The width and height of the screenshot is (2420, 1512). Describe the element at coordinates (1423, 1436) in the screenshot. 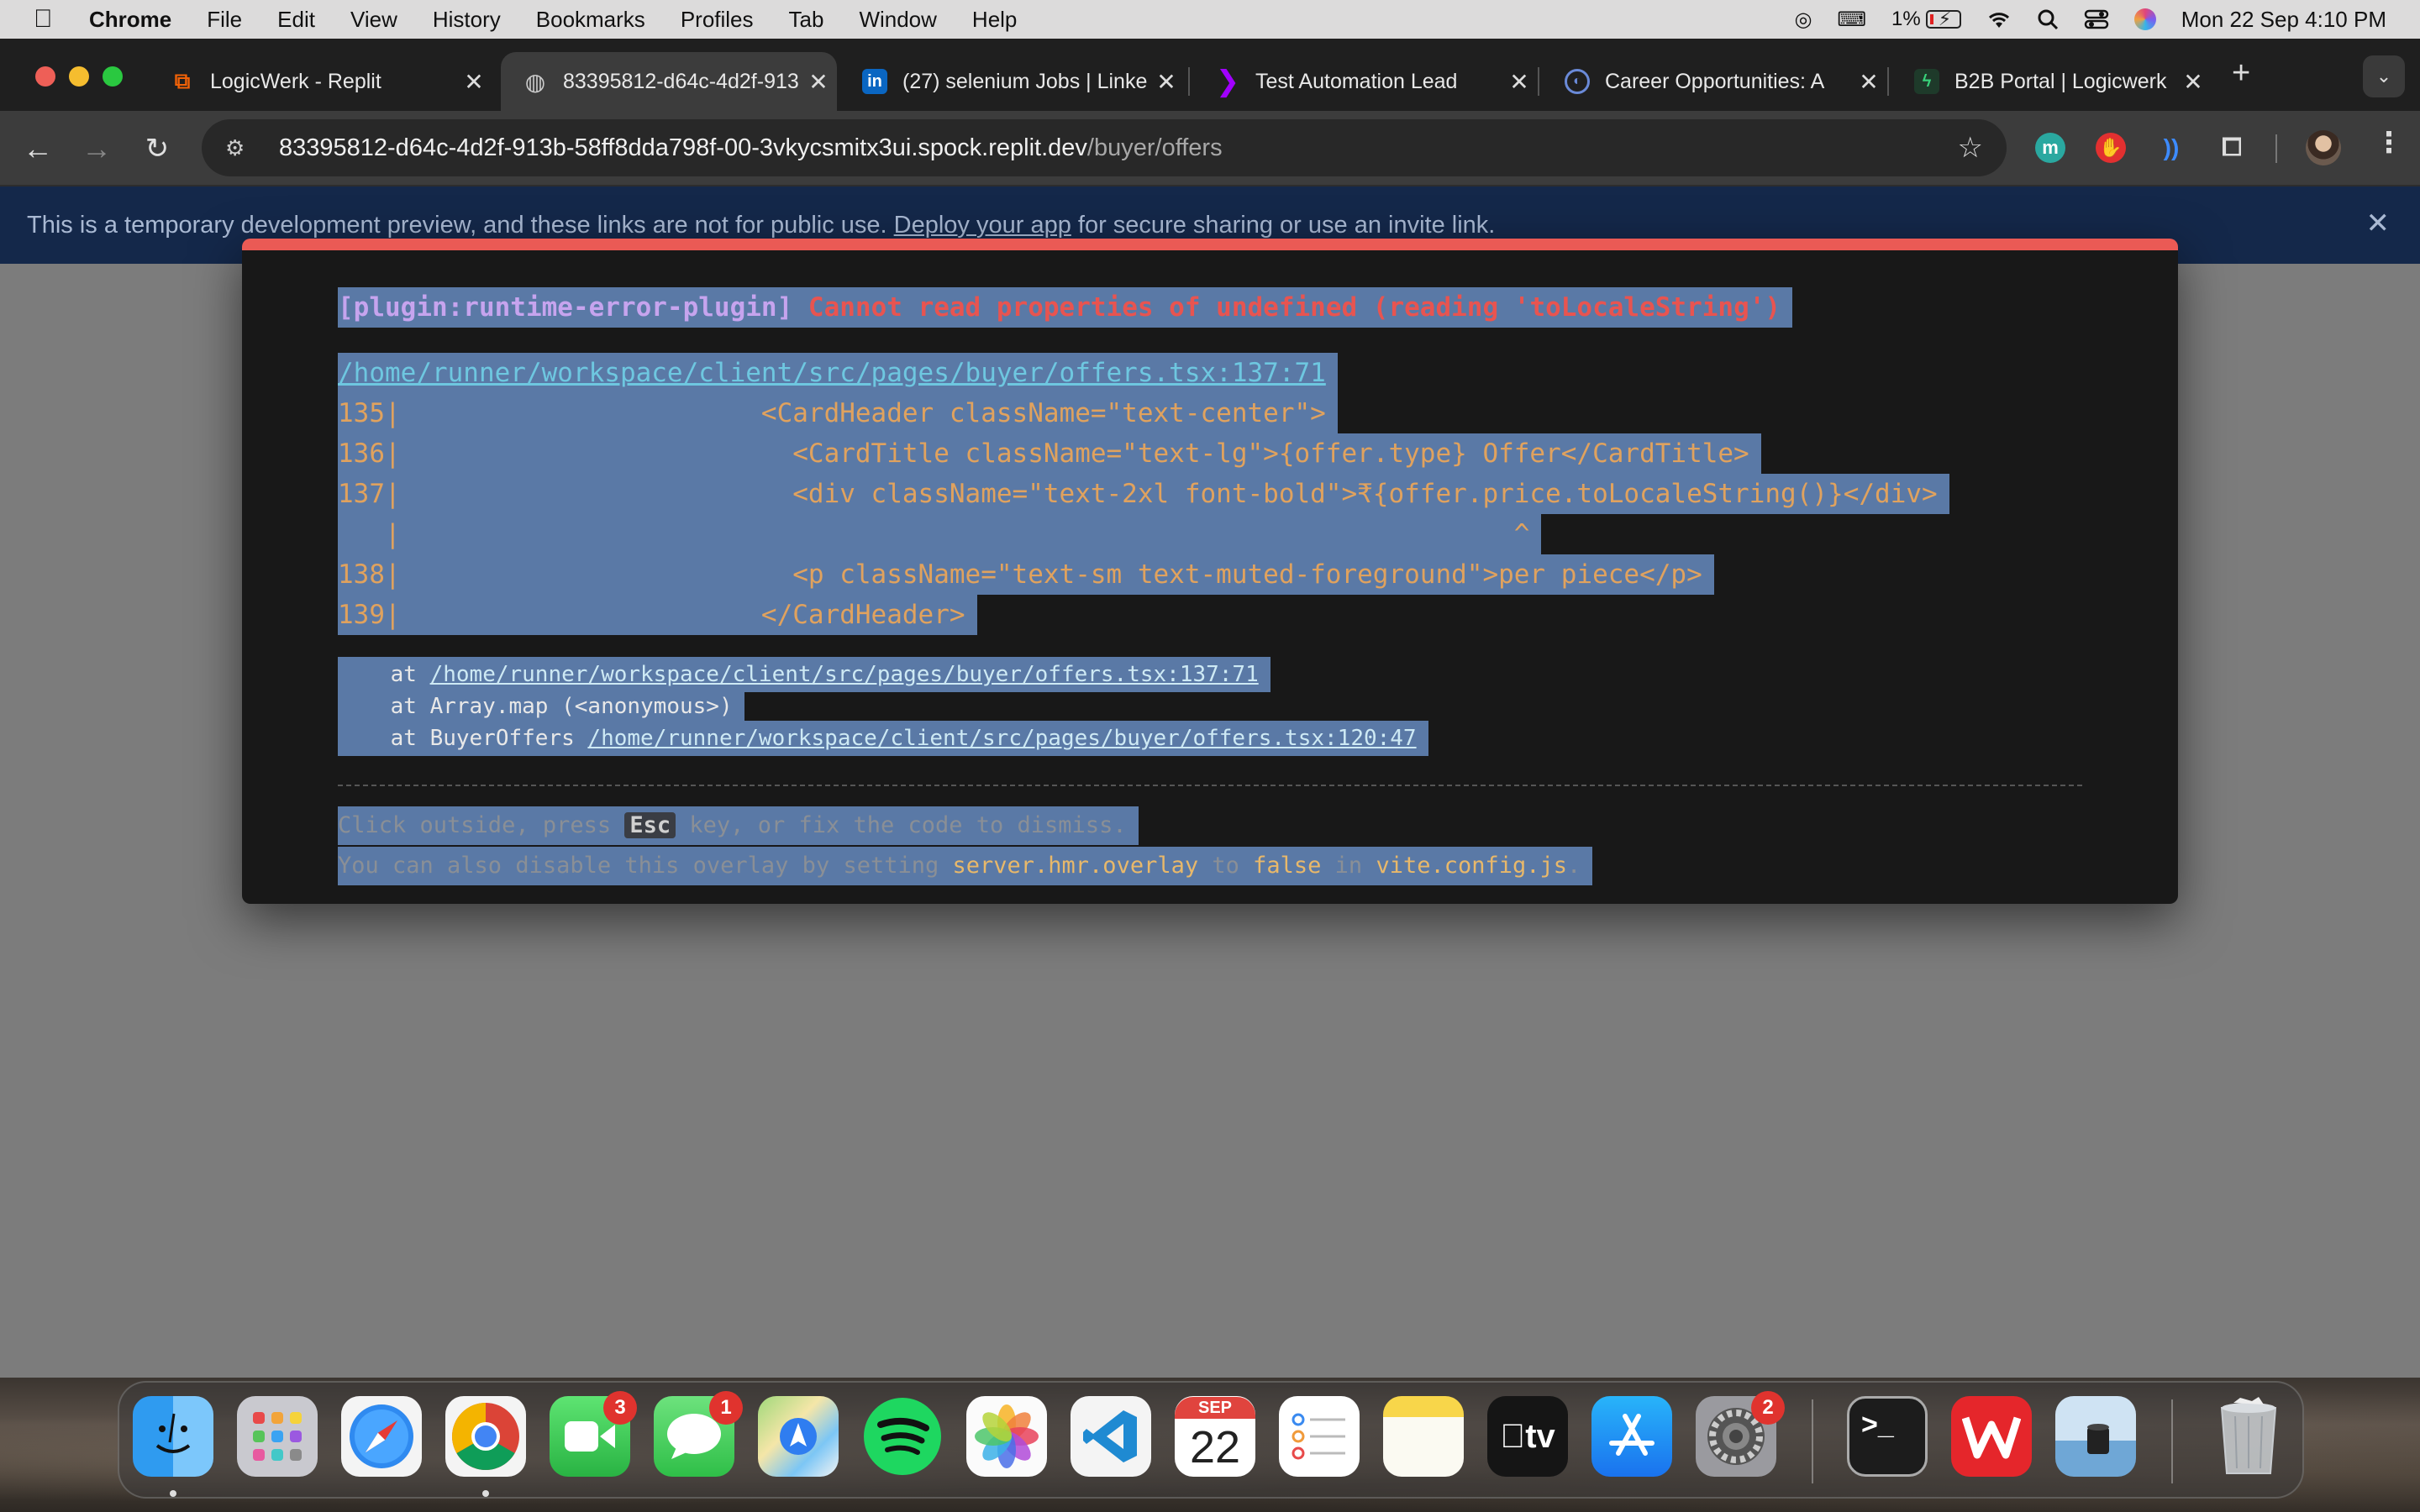

I see `notes-icon` at that location.